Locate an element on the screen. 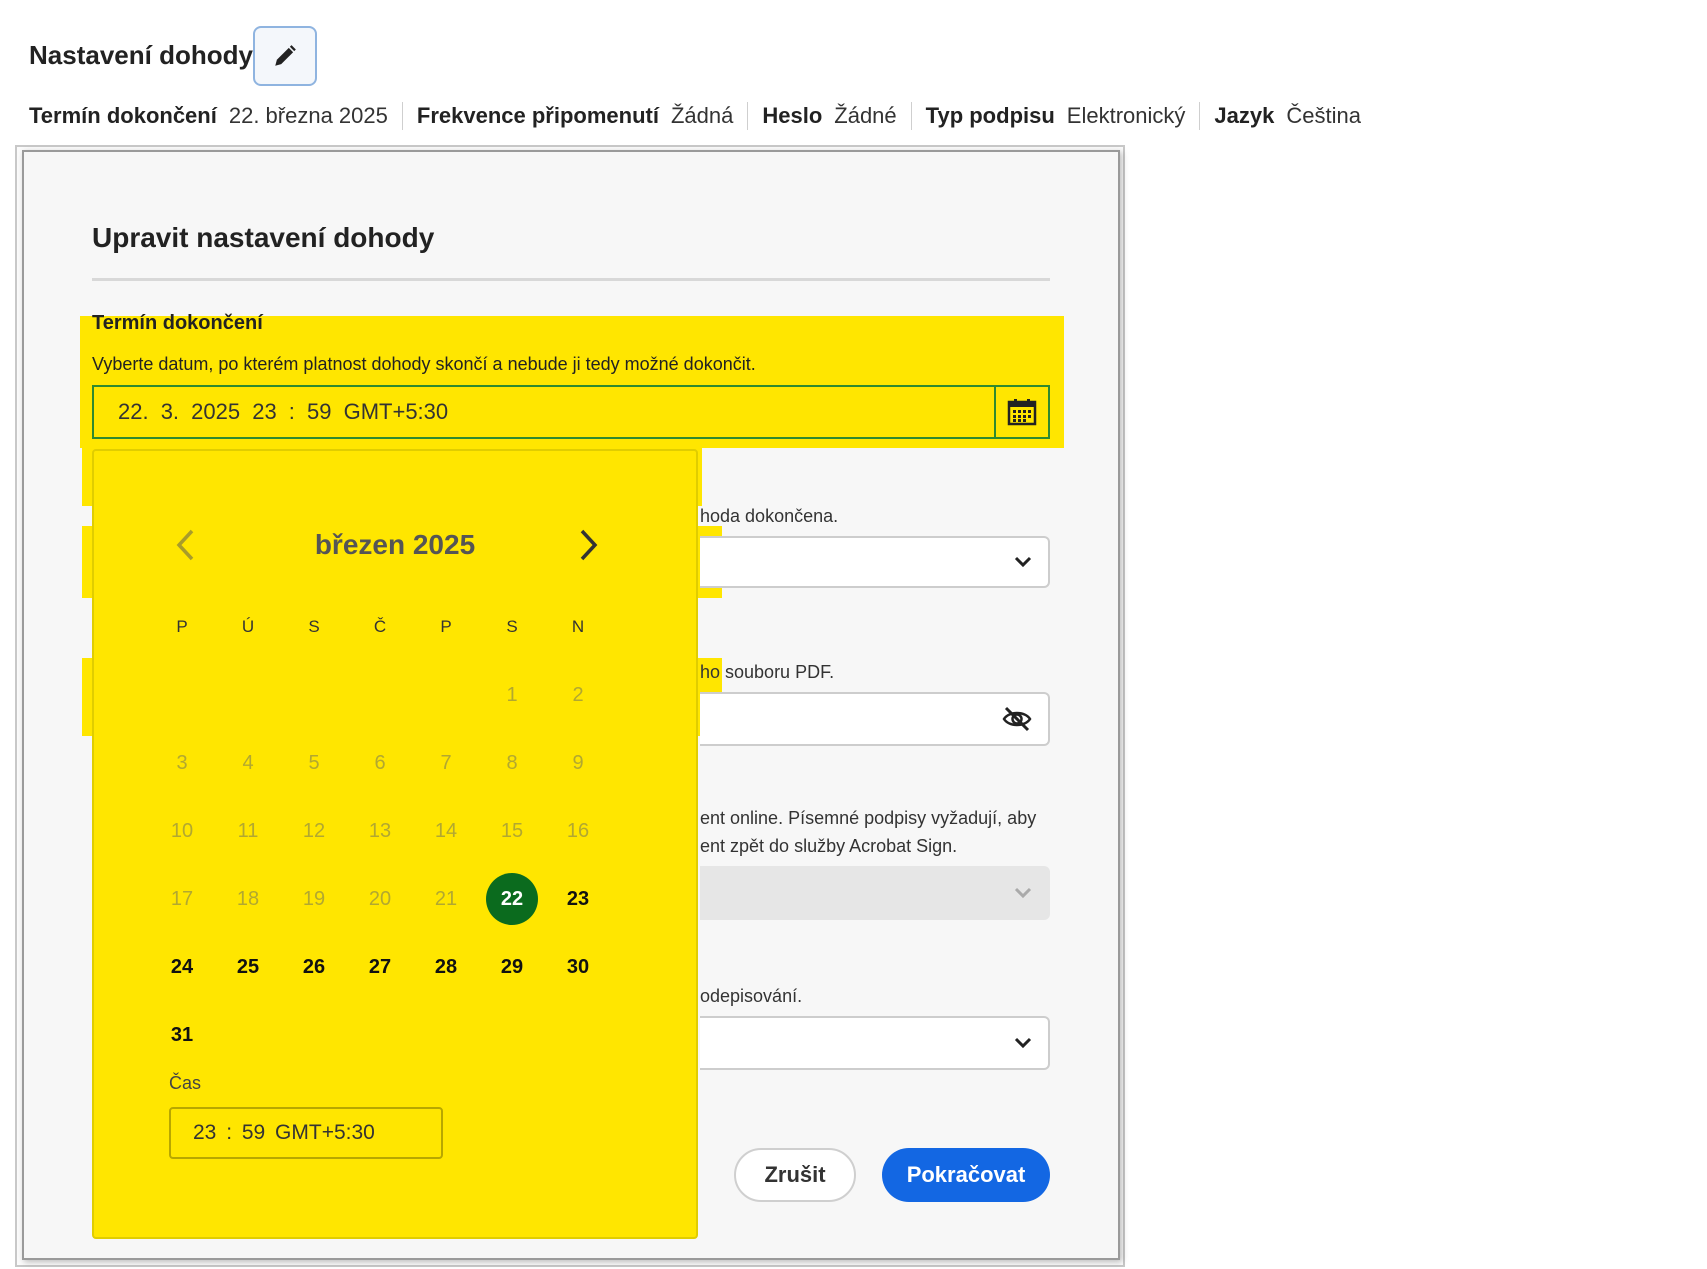 This screenshot has width=1707, height=1269. calendar-day-disabled: 8 is located at coordinates (512, 762).